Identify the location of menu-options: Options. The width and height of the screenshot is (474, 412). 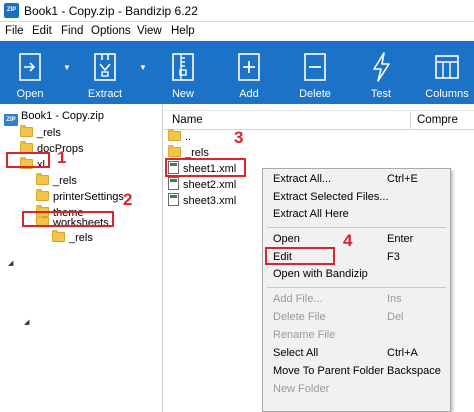
(111, 31).